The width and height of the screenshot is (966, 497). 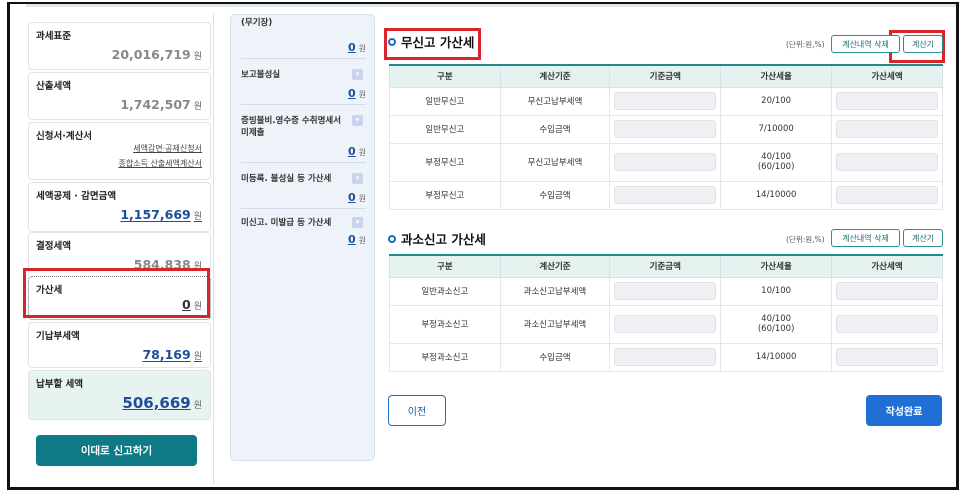 I want to click on card-value: 506,669 원, so click(x=162, y=403).